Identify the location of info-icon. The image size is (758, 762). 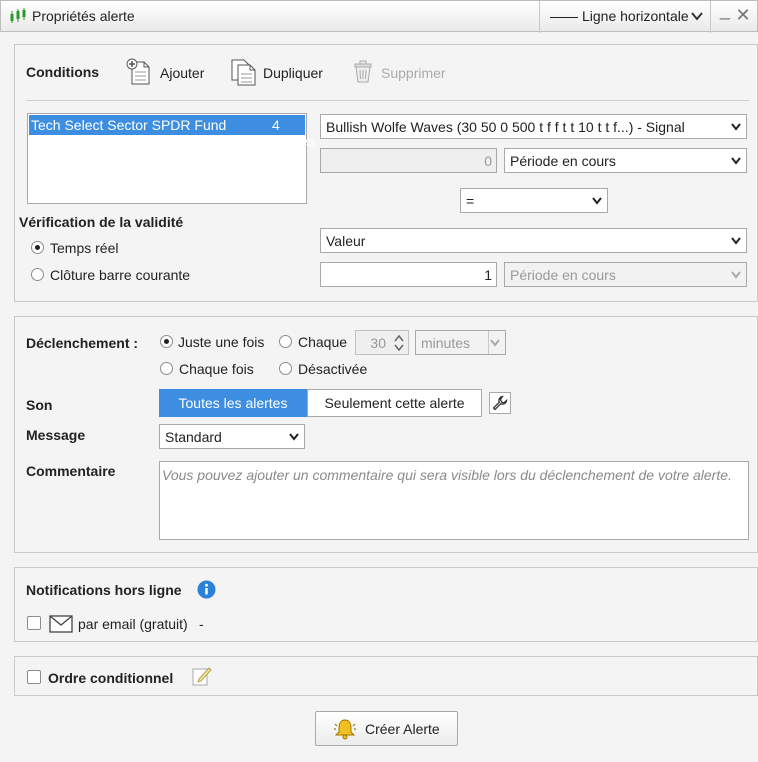
(206, 589).